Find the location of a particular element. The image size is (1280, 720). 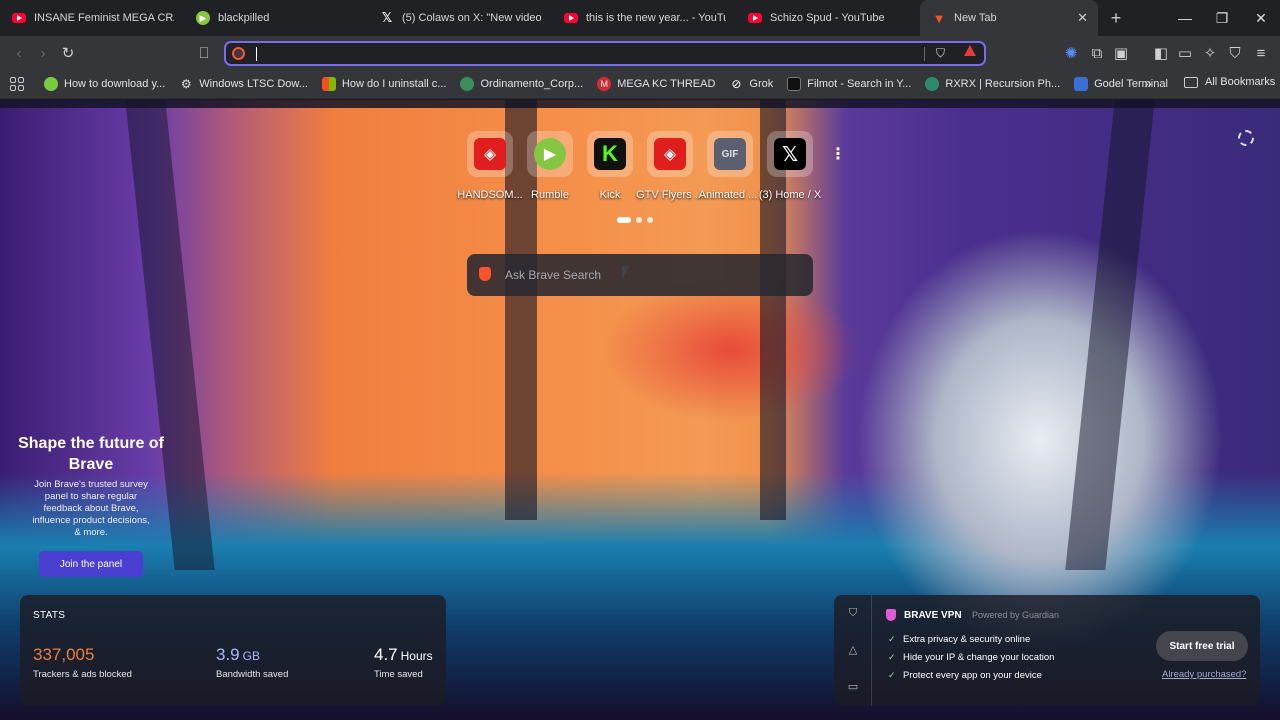

tab-4: Schizo Spud - YouTube is located at coordinates (828, 18).